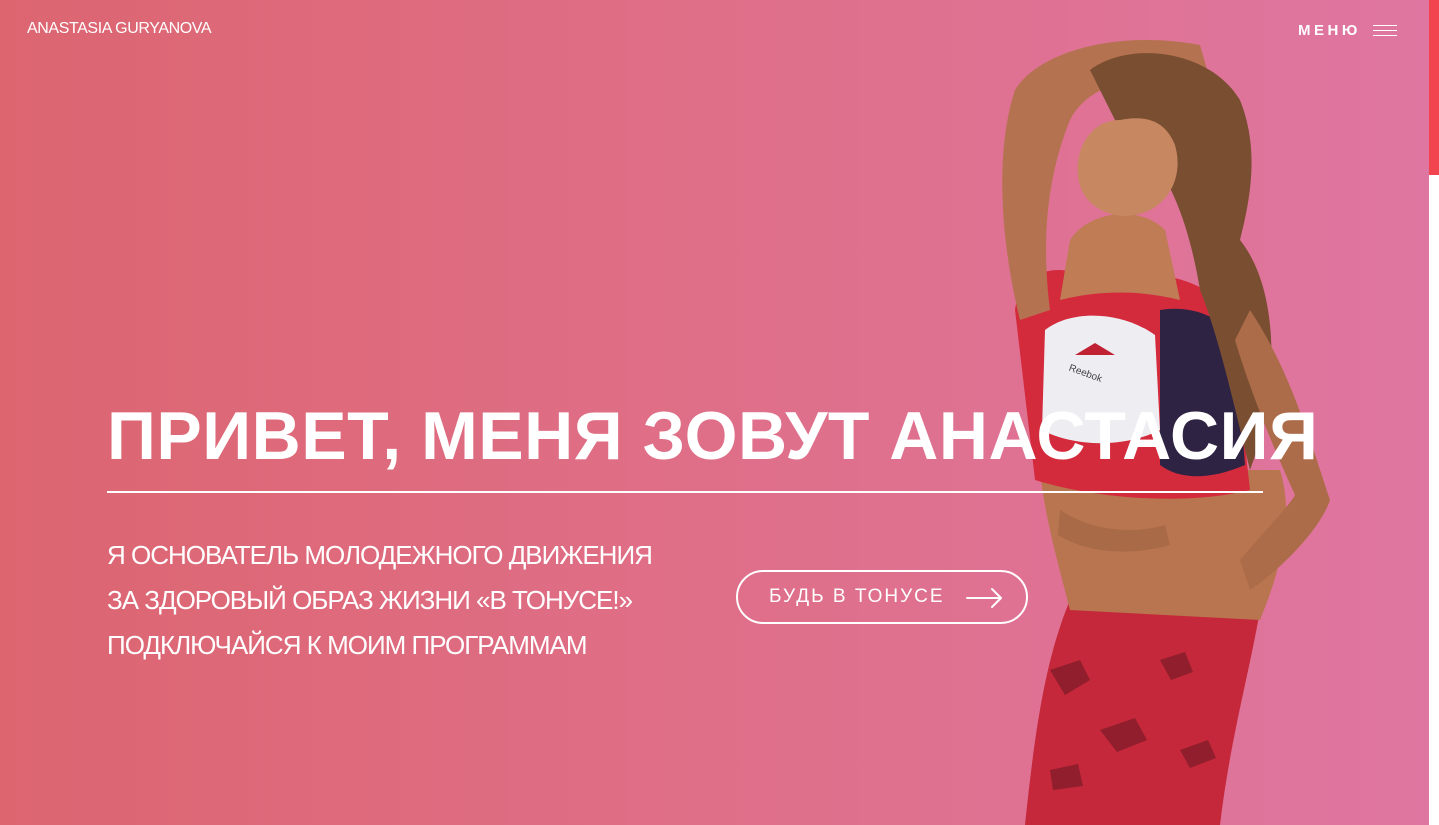 The image size is (1439, 825). I want to click on scrollbar-thumb, so click(1434, 87).